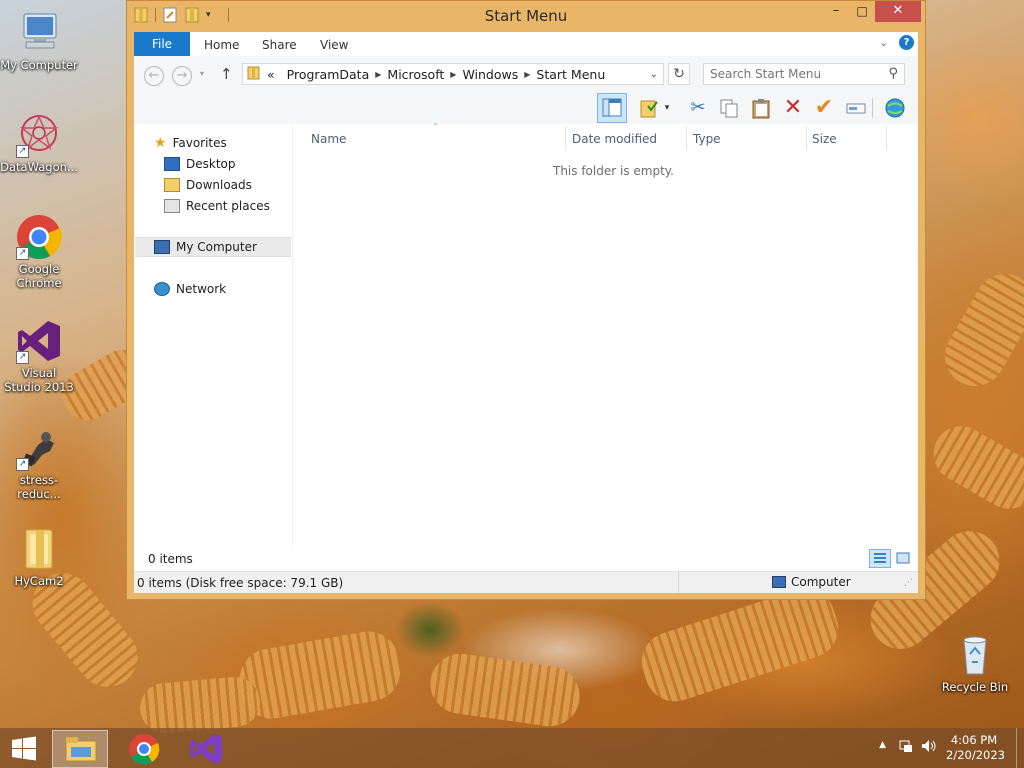 The image size is (1024, 768). What do you see at coordinates (862, 11) in the screenshot?
I see `maximize-button: □` at bounding box center [862, 11].